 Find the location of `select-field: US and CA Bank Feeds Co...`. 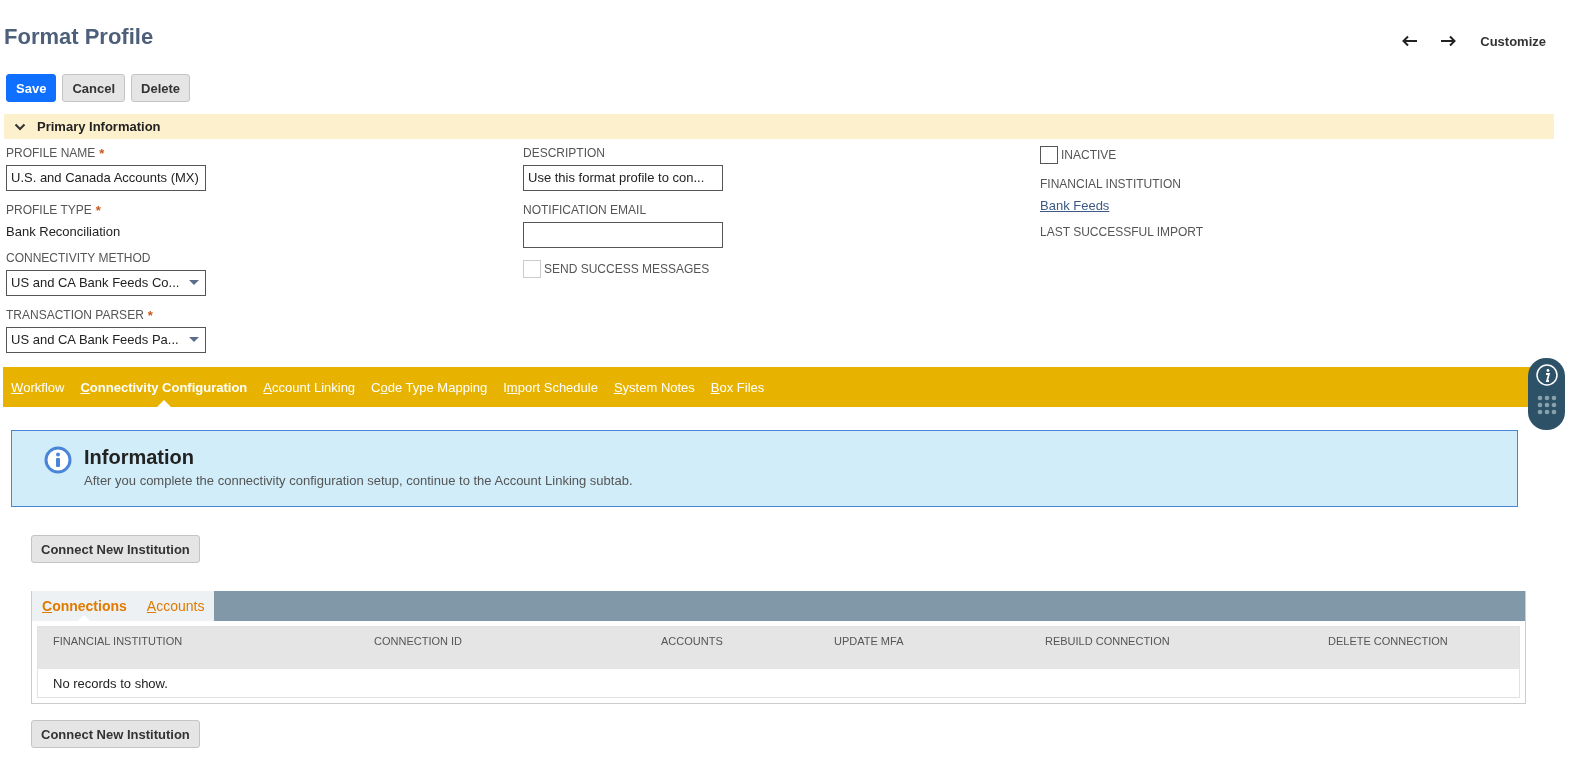

select-field: US and CA Bank Feeds Co... is located at coordinates (106, 283).